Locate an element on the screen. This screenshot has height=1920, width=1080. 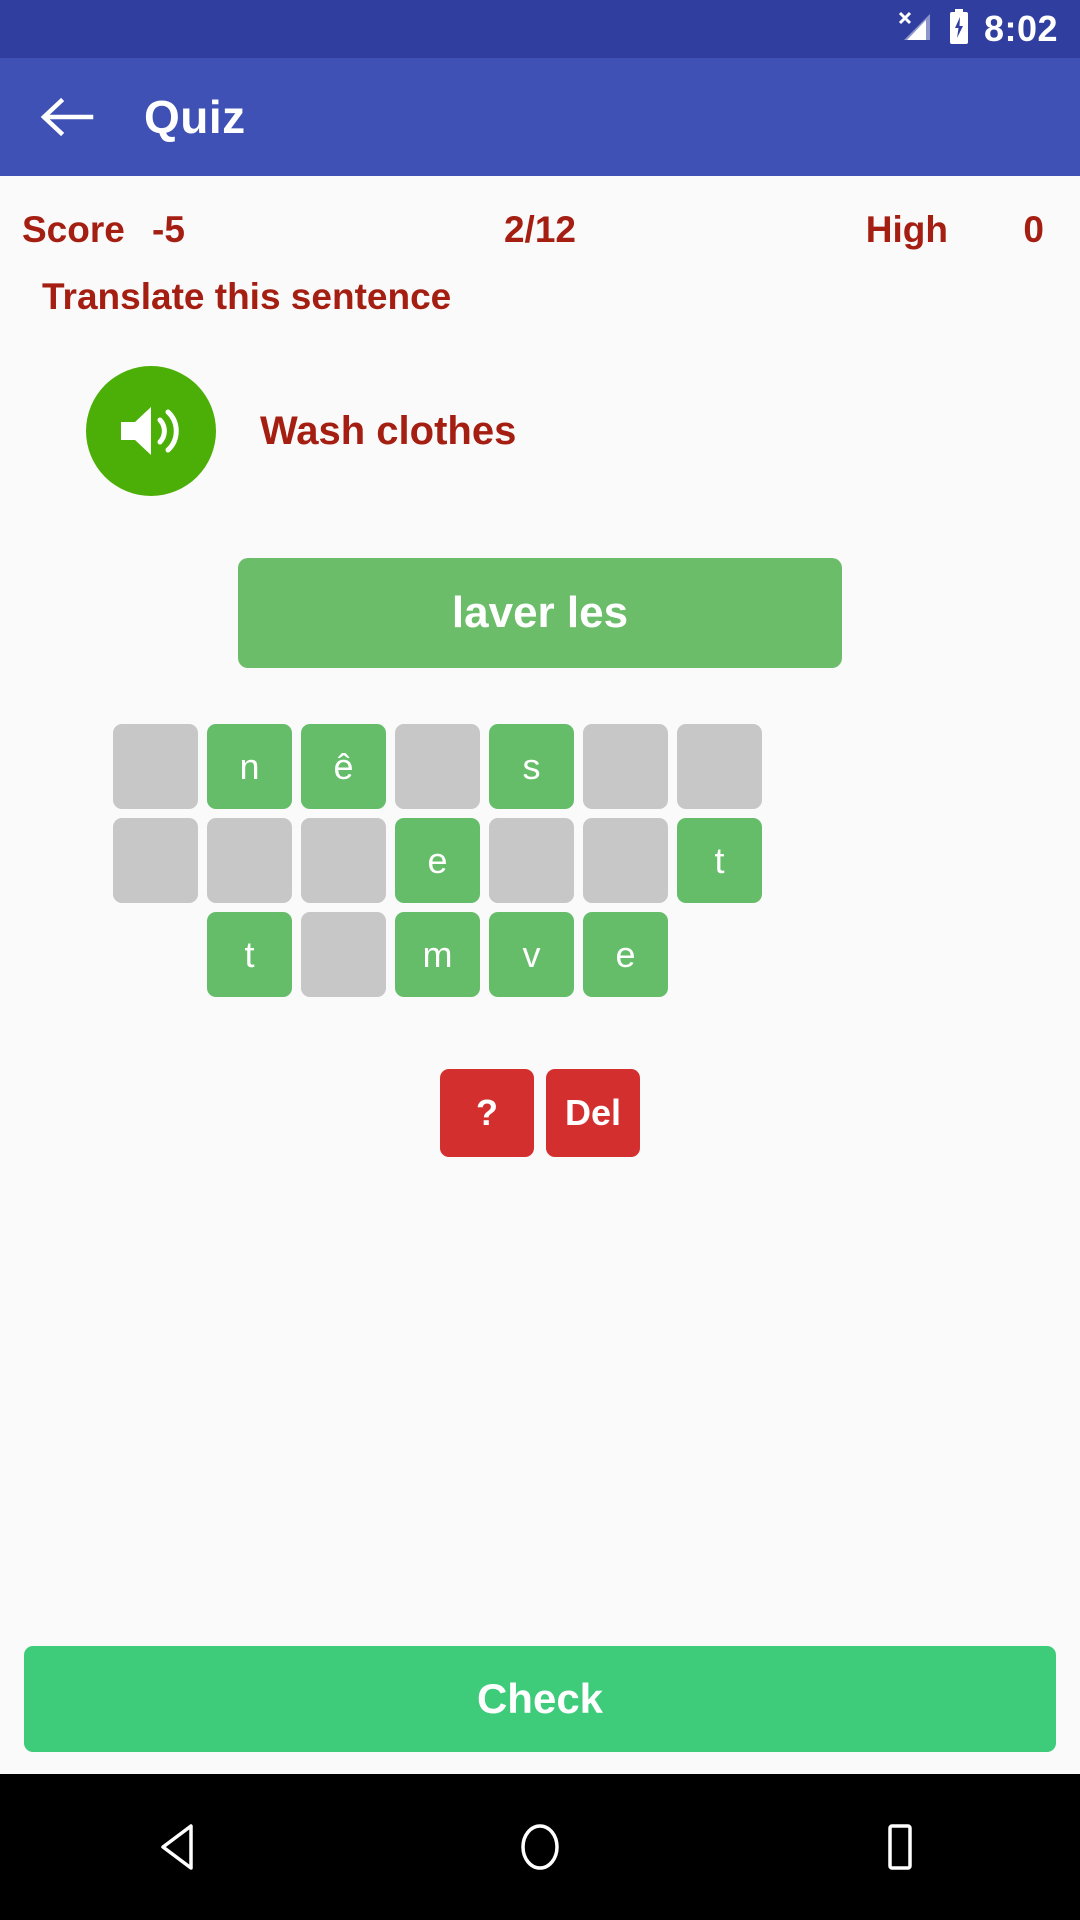
score-bar: Score -5 2/12 High 0 is located at coordinates (540, 230).